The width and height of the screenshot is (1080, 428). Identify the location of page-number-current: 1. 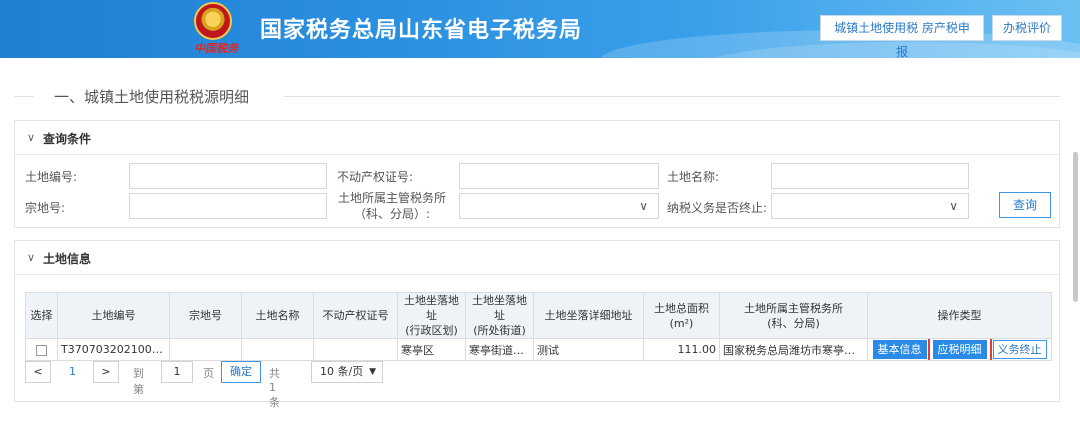
(72, 371).